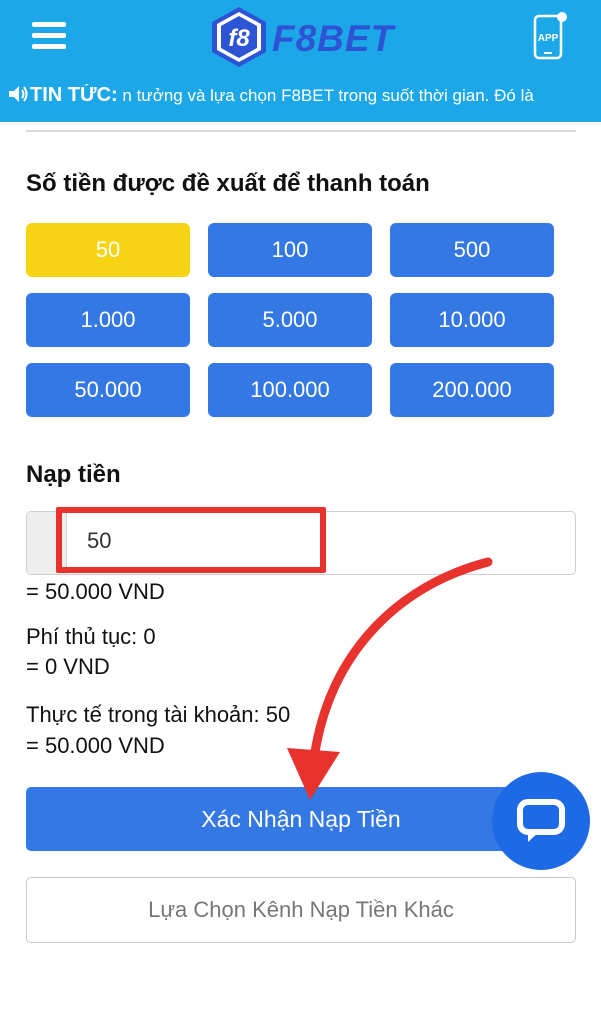  I want to click on annotation-highlight-box, so click(191, 540).